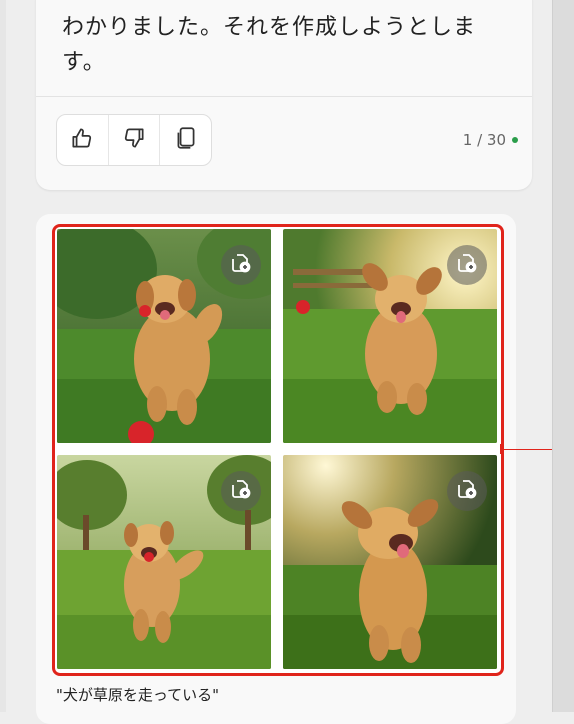  I want to click on callout-line, so click(526, 449).